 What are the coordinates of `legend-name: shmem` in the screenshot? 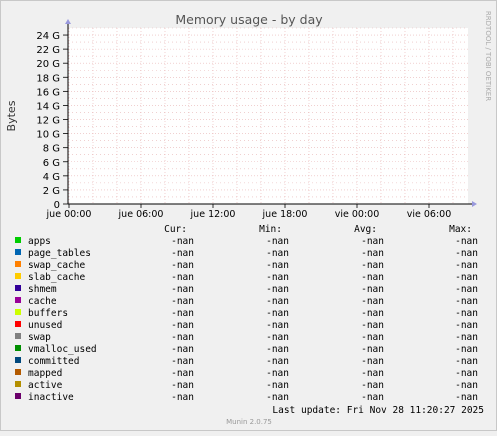 It's located at (42, 289).